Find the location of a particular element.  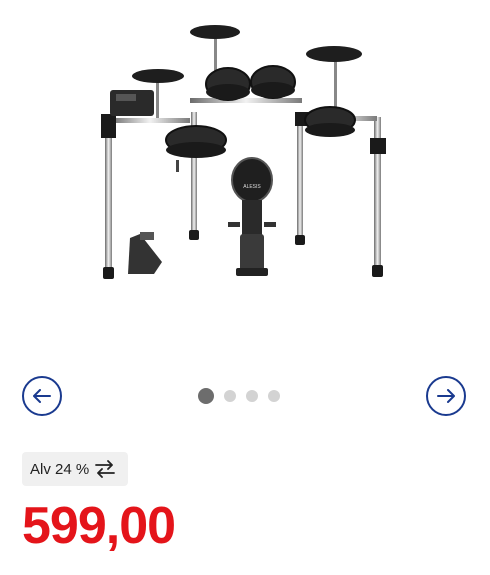

vat-toggle: Alv 24 % is located at coordinates (75, 469).